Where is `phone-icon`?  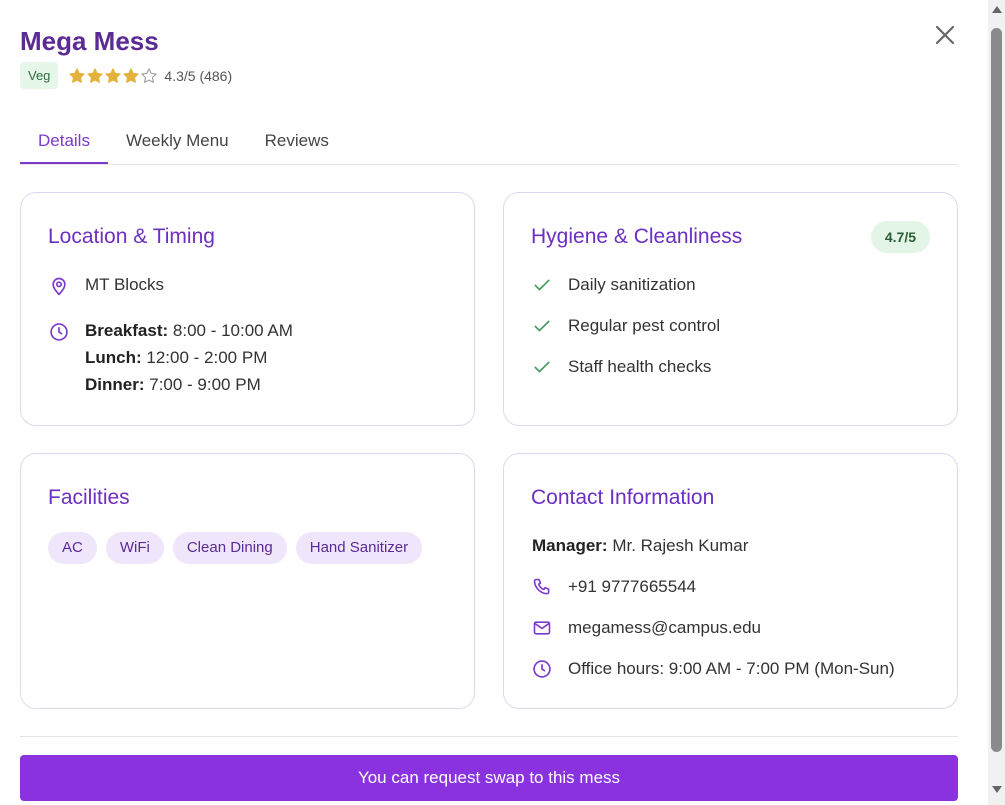 phone-icon is located at coordinates (541, 586).